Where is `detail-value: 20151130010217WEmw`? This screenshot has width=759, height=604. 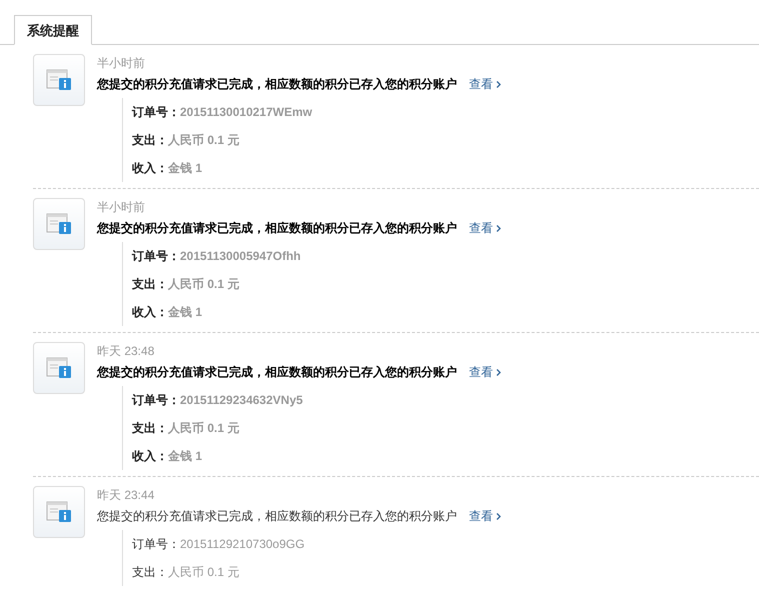 detail-value: 20151130010217WEmw is located at coordinates (246, 112).